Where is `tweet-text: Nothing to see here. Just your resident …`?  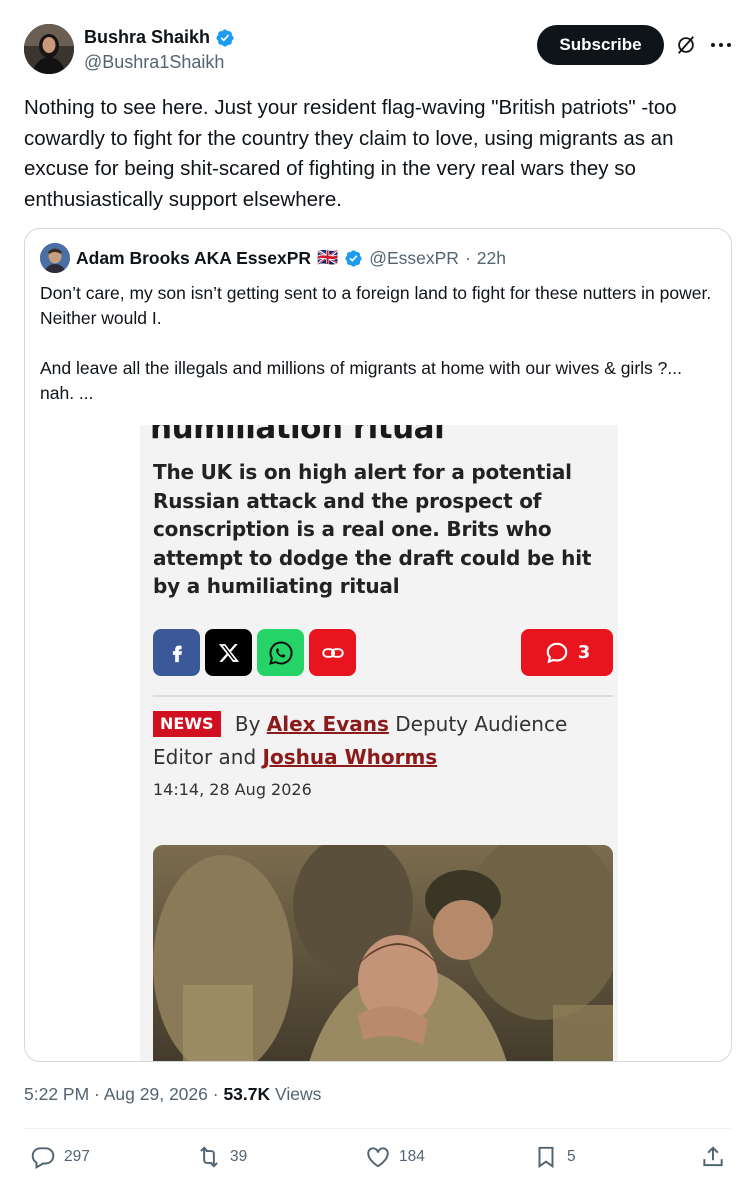 tweet-text: Nothing to see here. Just your resident … is located at coordinates (350, 153).